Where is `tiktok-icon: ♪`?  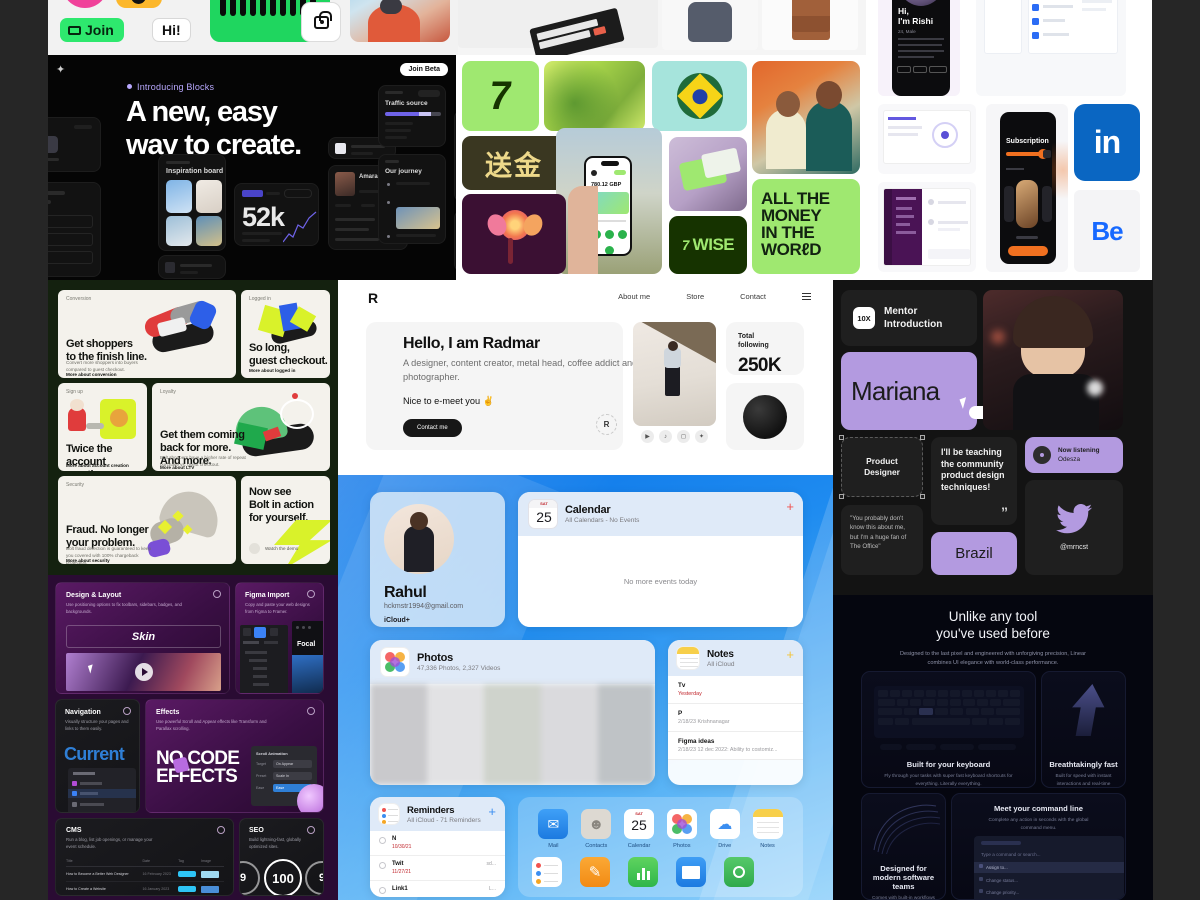
tiktok-icon: ♪ is located at coordinates (665, 436).